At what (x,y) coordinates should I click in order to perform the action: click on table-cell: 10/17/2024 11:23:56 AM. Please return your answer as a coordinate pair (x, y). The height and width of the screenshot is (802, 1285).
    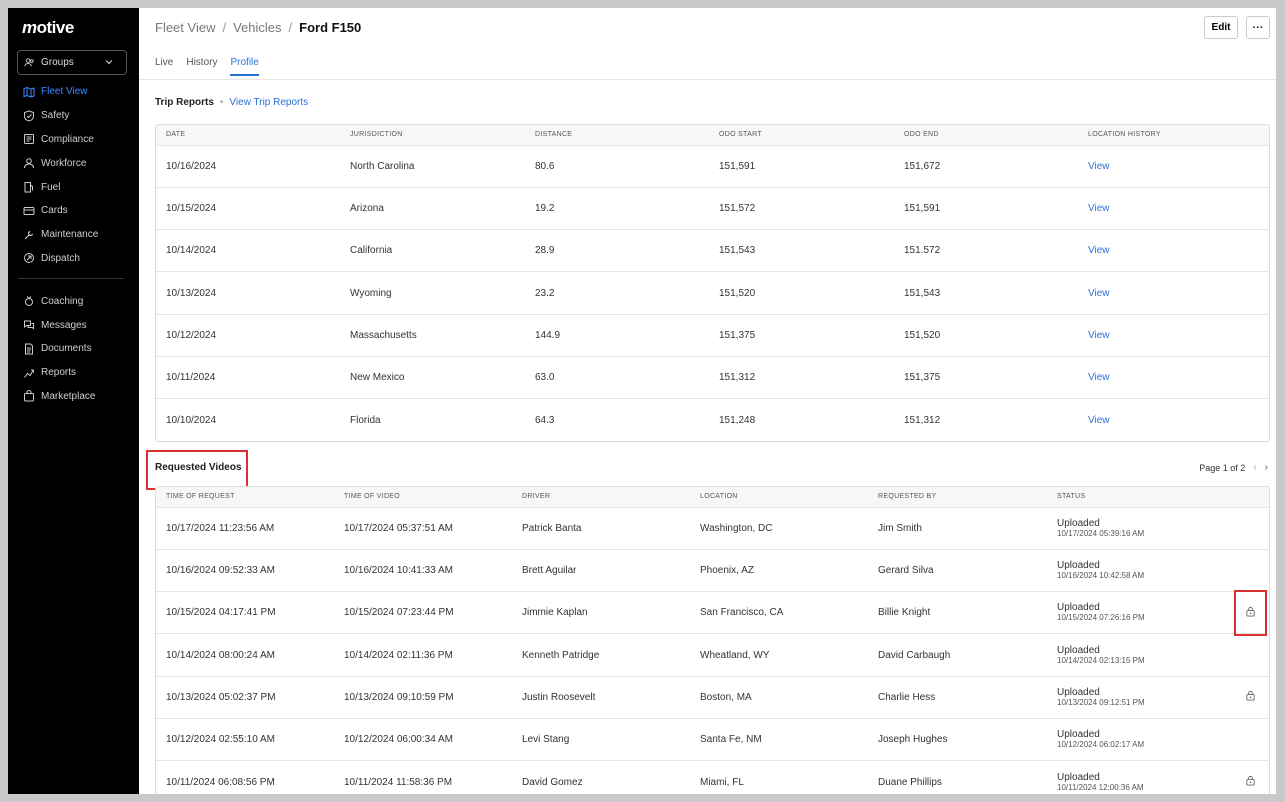
    Looking at the image, I should click on (245, 528).